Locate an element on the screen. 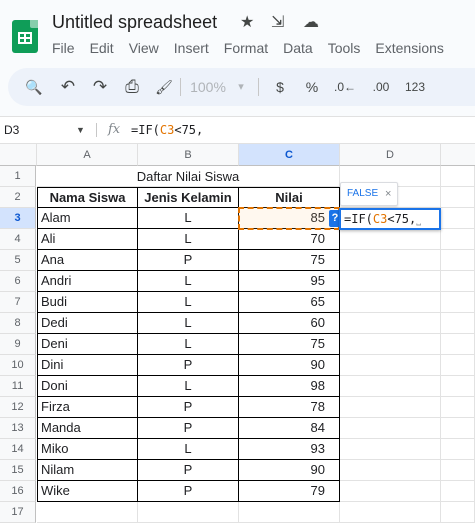 The height and width of the screenshot is (524, 475). redo-icon: ↷ is located at coordinates (100, 87).